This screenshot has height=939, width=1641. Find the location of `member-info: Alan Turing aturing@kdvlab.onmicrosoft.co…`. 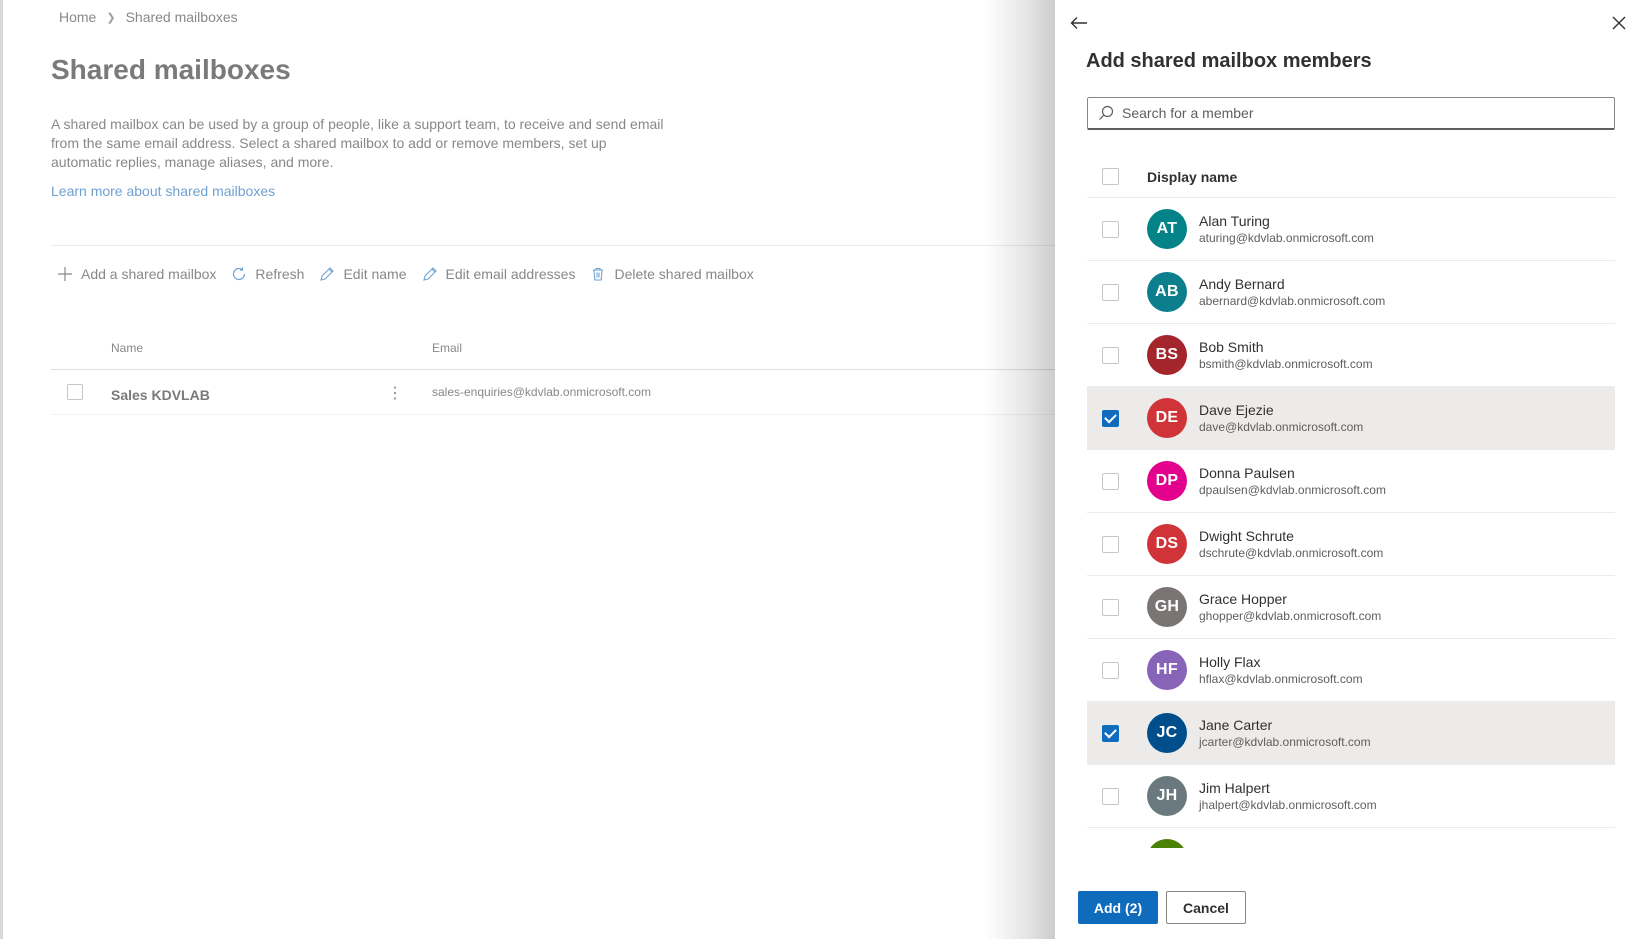

member-info: Alan Turing aturing@kdvlab.onmicrosoft.co… is located at coordinates (1286, 229).